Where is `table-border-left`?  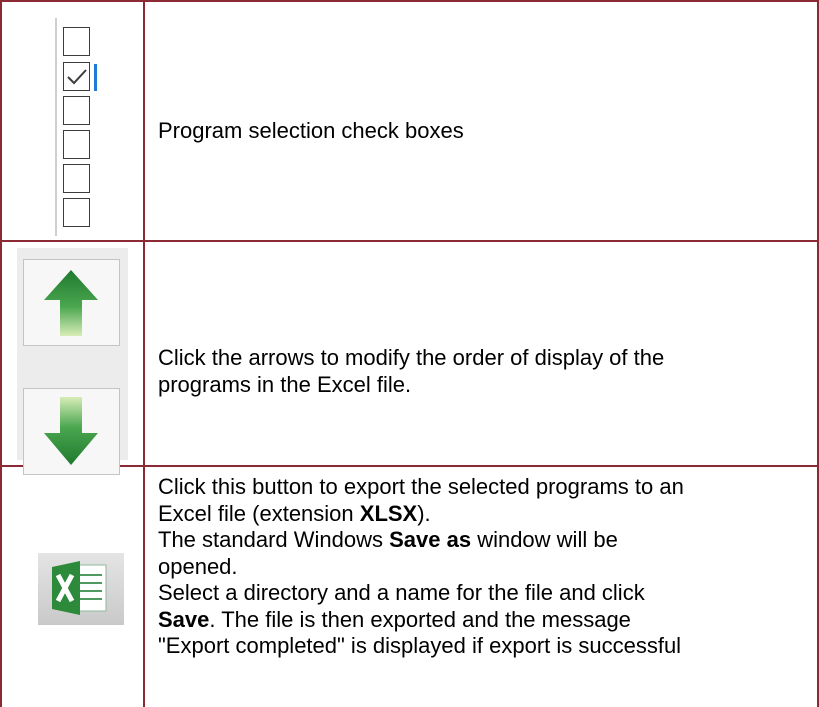
table-border-left is located at coordinates (1, 353).